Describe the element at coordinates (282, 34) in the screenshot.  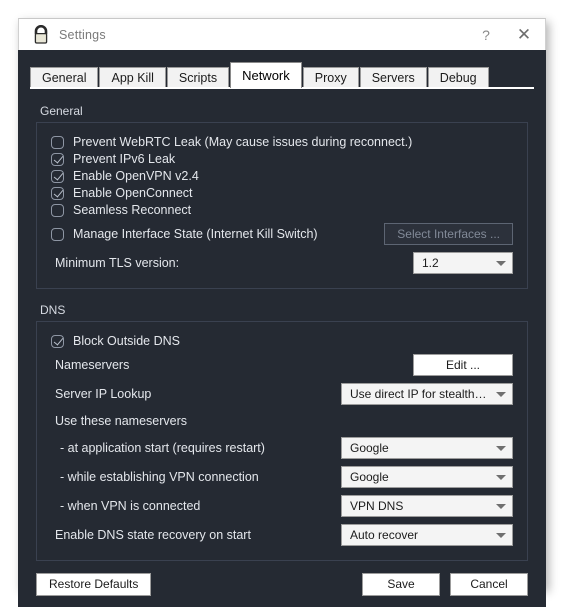
I see `title-bar: Settings ? ✕` at that location.